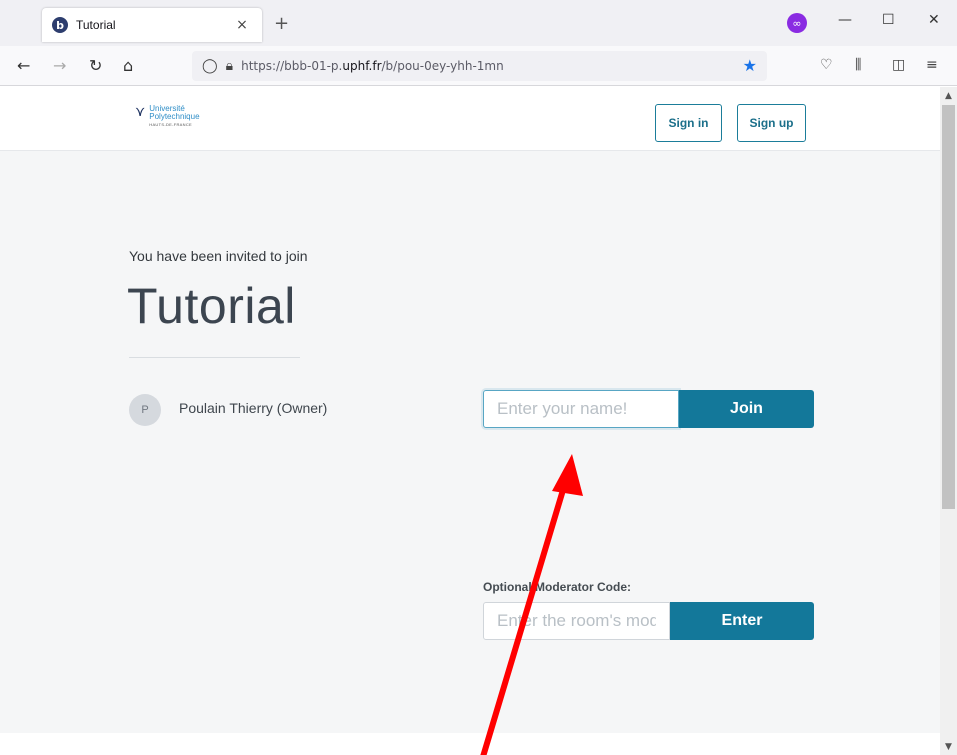  Describe the element at coordinates (688, 123) in the screenshot. I see `sign-in-button: Sign in` at that location.